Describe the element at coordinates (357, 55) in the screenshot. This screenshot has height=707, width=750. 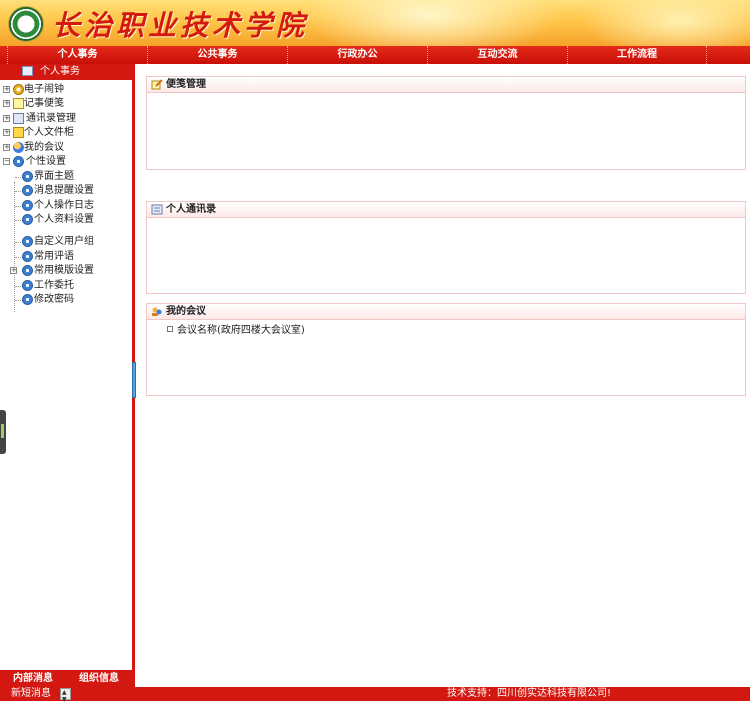
I see `nav-administration: 行政办公` at that location.